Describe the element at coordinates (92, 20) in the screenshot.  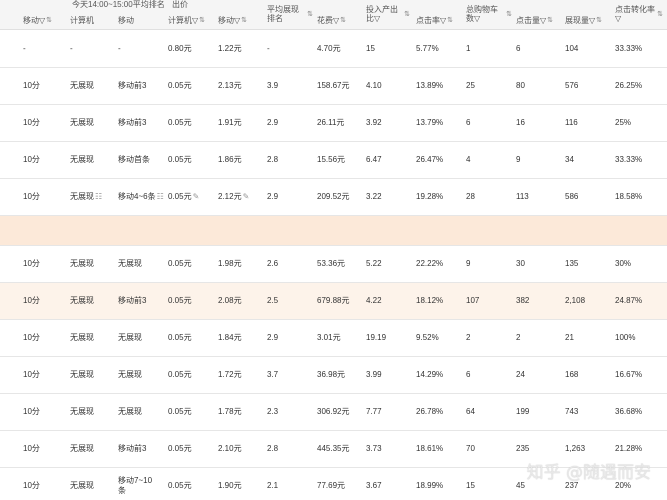
I see `column-header-c1: 计算机` at that location.